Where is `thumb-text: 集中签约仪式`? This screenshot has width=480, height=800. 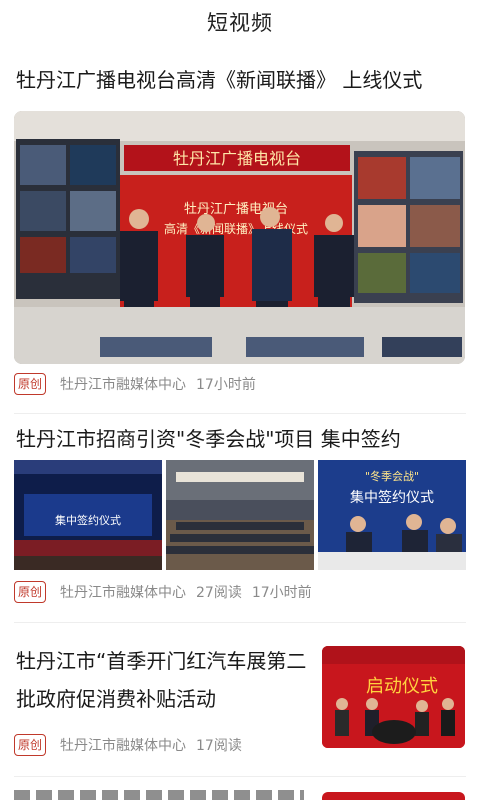
thumb-text: 集中签约仪式 is located at coordinates (88, 520).